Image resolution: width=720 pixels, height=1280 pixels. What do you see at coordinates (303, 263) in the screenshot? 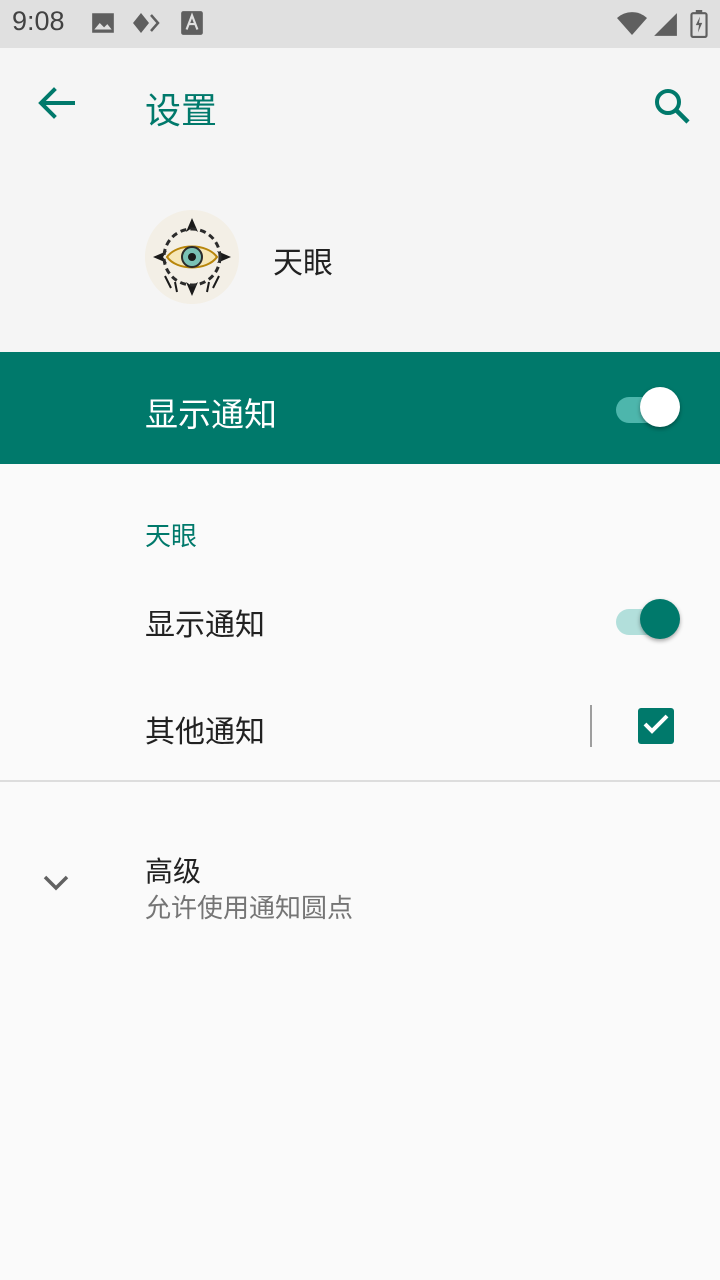
I see `app-name: 天眼` at bounding box center [303, 263].